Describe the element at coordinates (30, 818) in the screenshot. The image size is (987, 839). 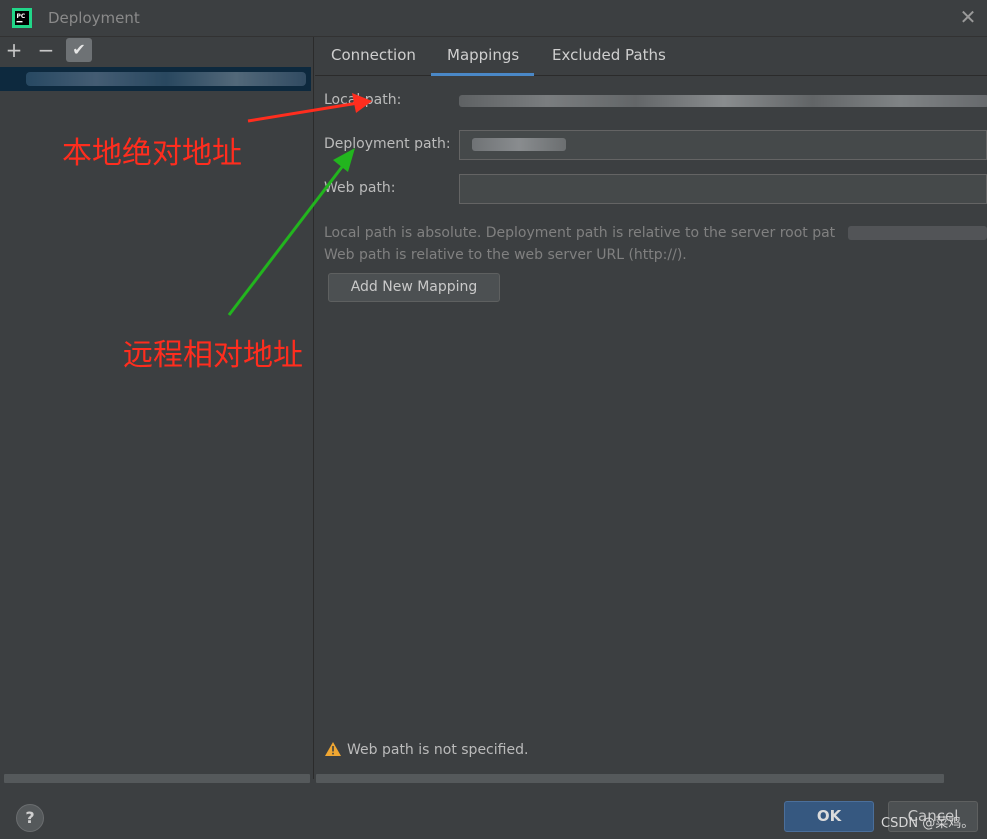
I see `help-icon: ?` at that location.